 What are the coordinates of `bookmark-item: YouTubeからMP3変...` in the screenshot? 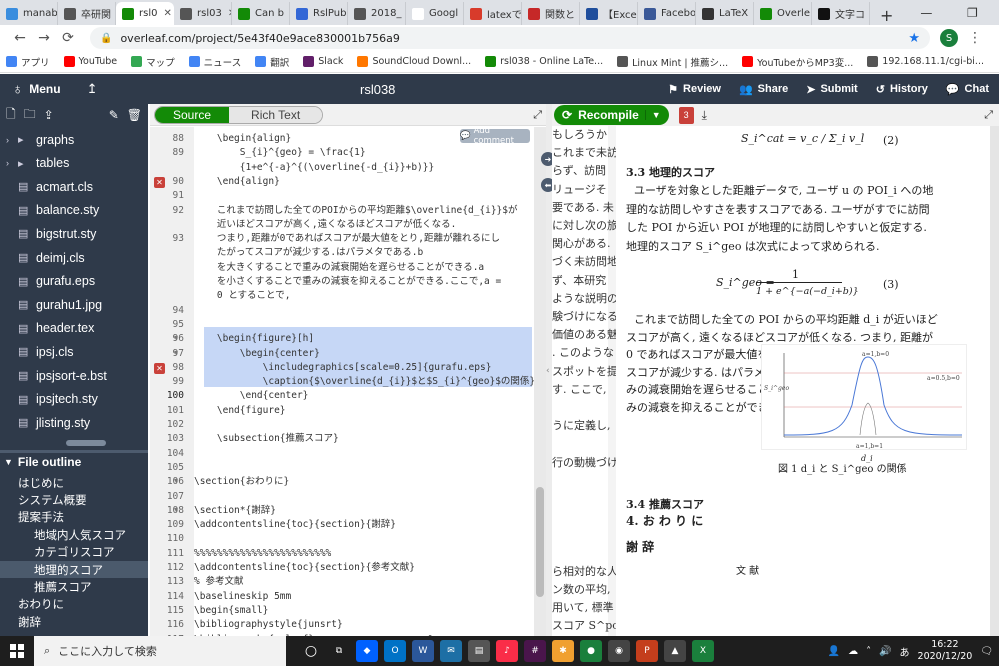 It's located at (797, 62).